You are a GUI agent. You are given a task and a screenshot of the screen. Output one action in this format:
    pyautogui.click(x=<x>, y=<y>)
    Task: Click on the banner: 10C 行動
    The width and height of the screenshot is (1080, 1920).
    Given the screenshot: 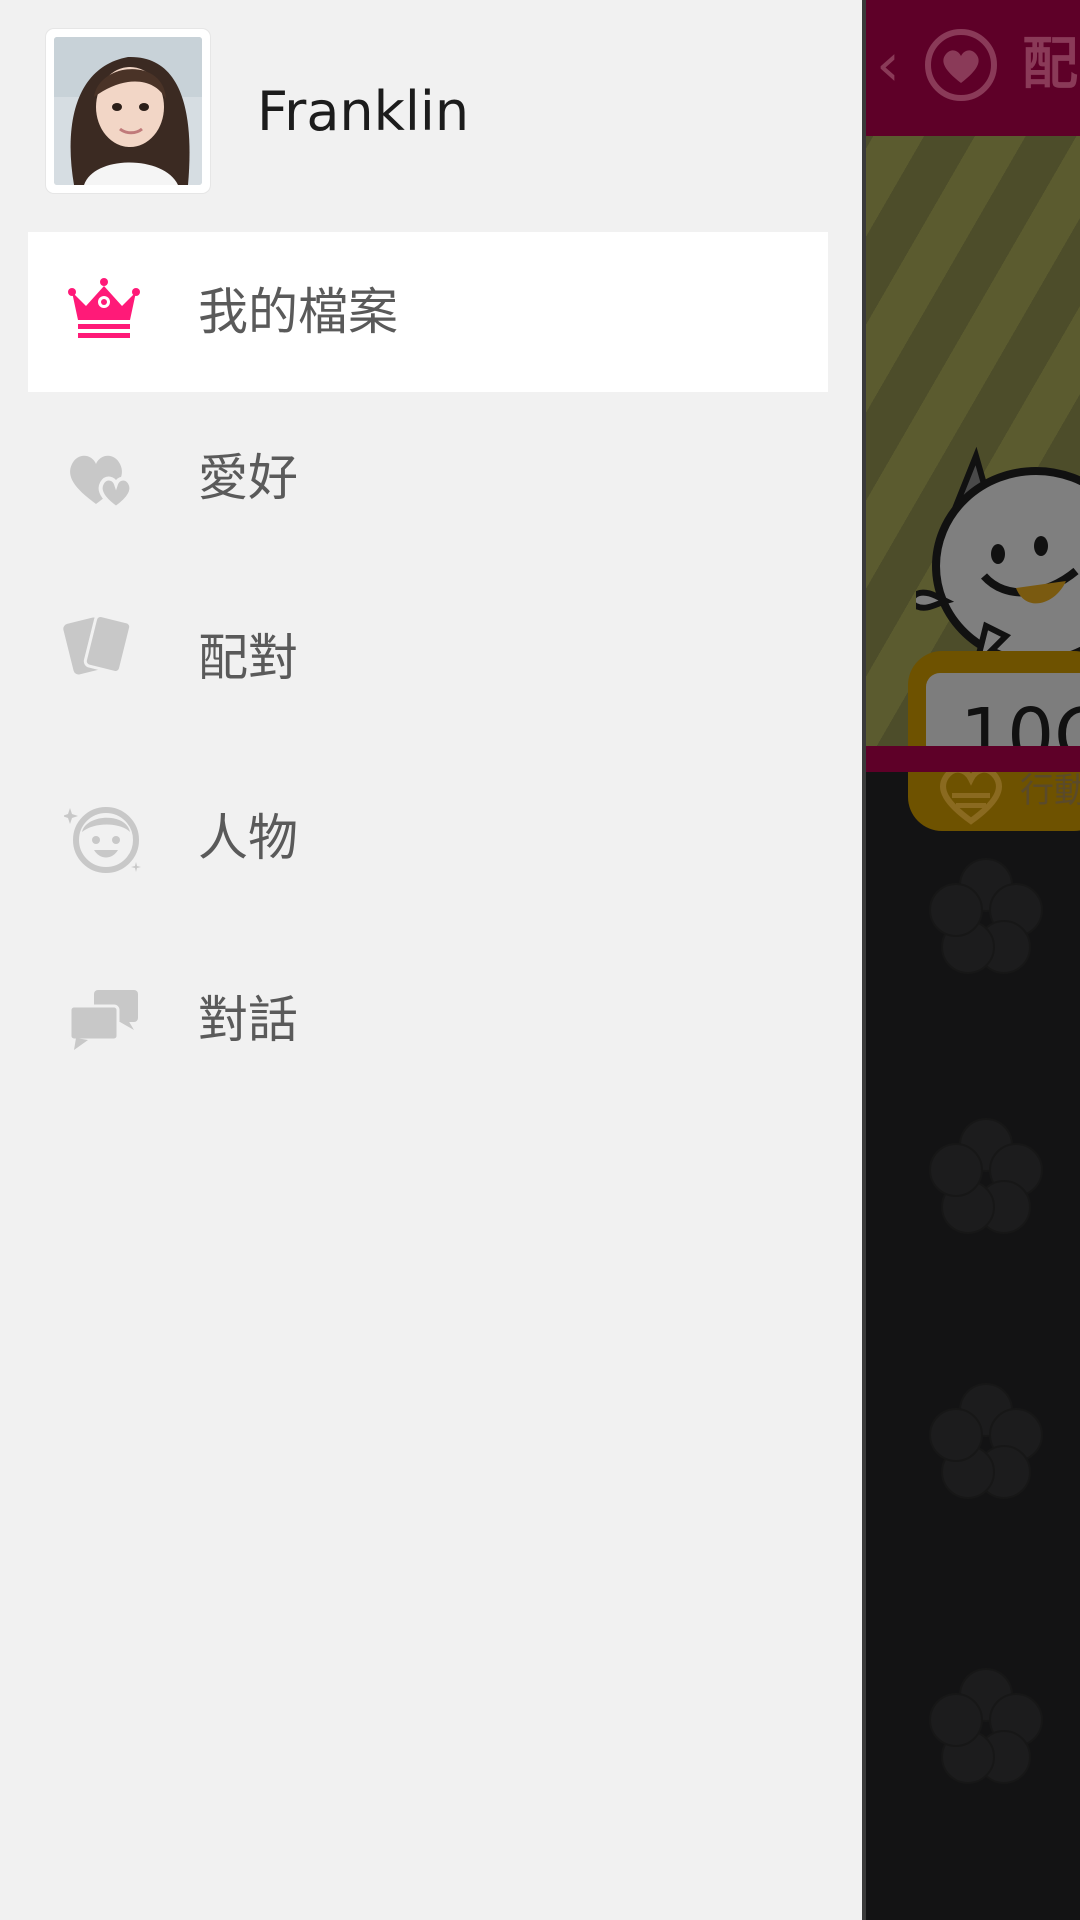 What is the action you would take?
    pyautogui.click(x=973, y=483)
    